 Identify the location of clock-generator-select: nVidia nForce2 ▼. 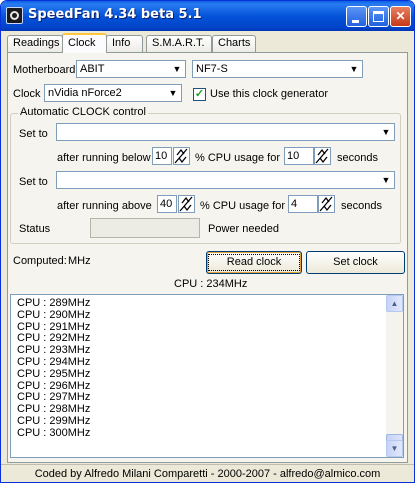
(113, 93).